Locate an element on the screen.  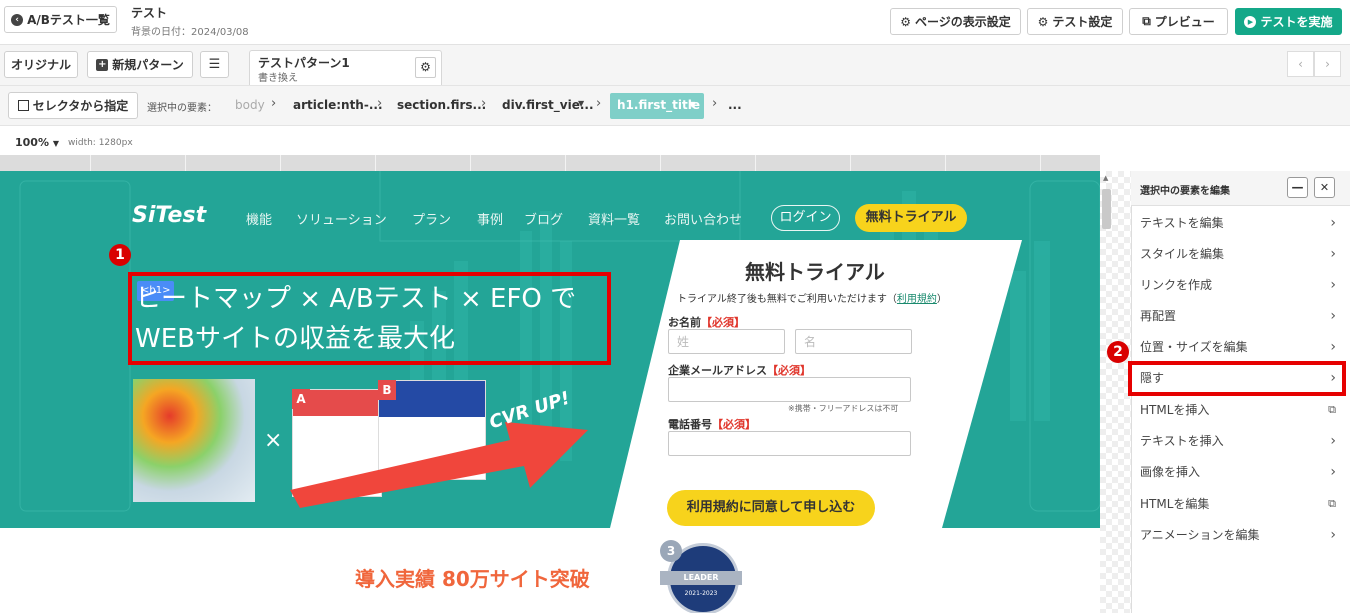
nav-item-solutions: ソリューション is located at coordinates (341, 218).